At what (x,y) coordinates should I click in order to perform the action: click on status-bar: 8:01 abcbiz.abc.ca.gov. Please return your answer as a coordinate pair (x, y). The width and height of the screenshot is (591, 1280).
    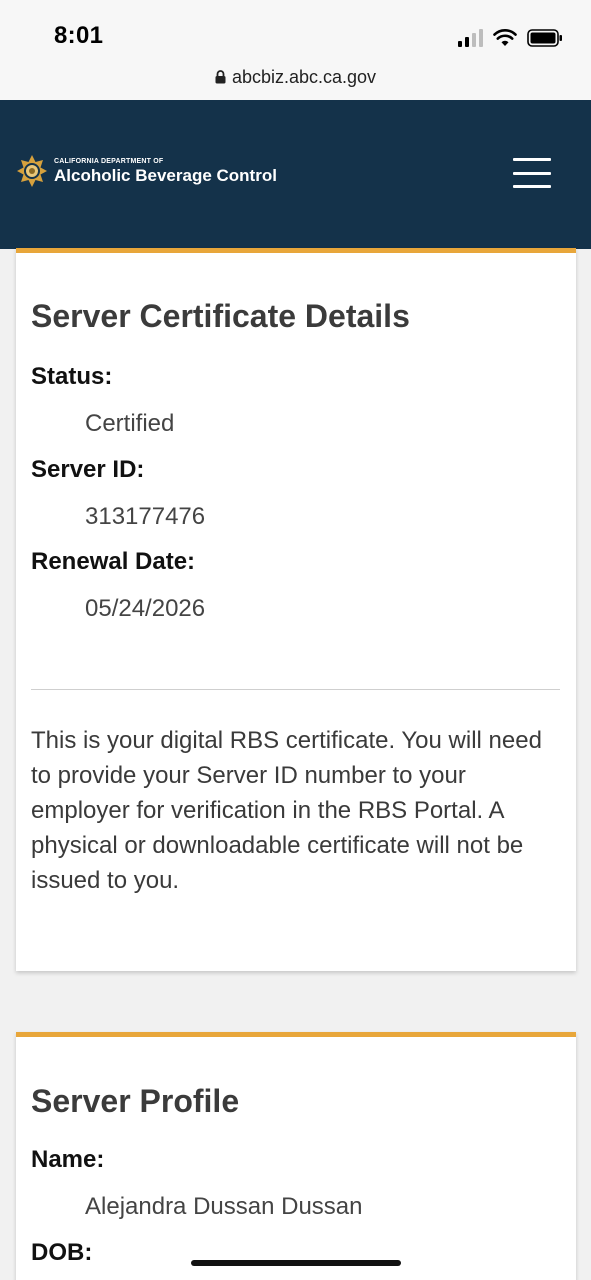
    Looking at the image, I should click on (295, 50).